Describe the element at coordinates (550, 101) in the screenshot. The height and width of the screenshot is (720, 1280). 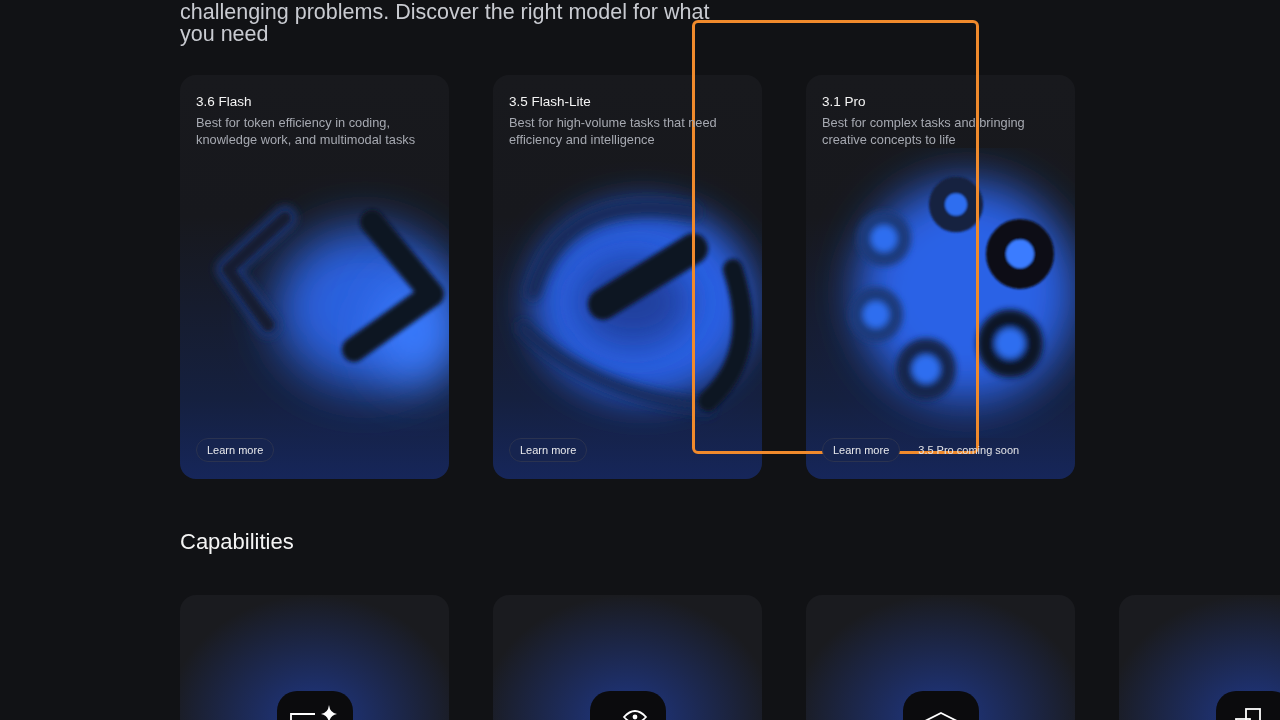
I see `model-name: 3.5 Flash-Lite` at that location.